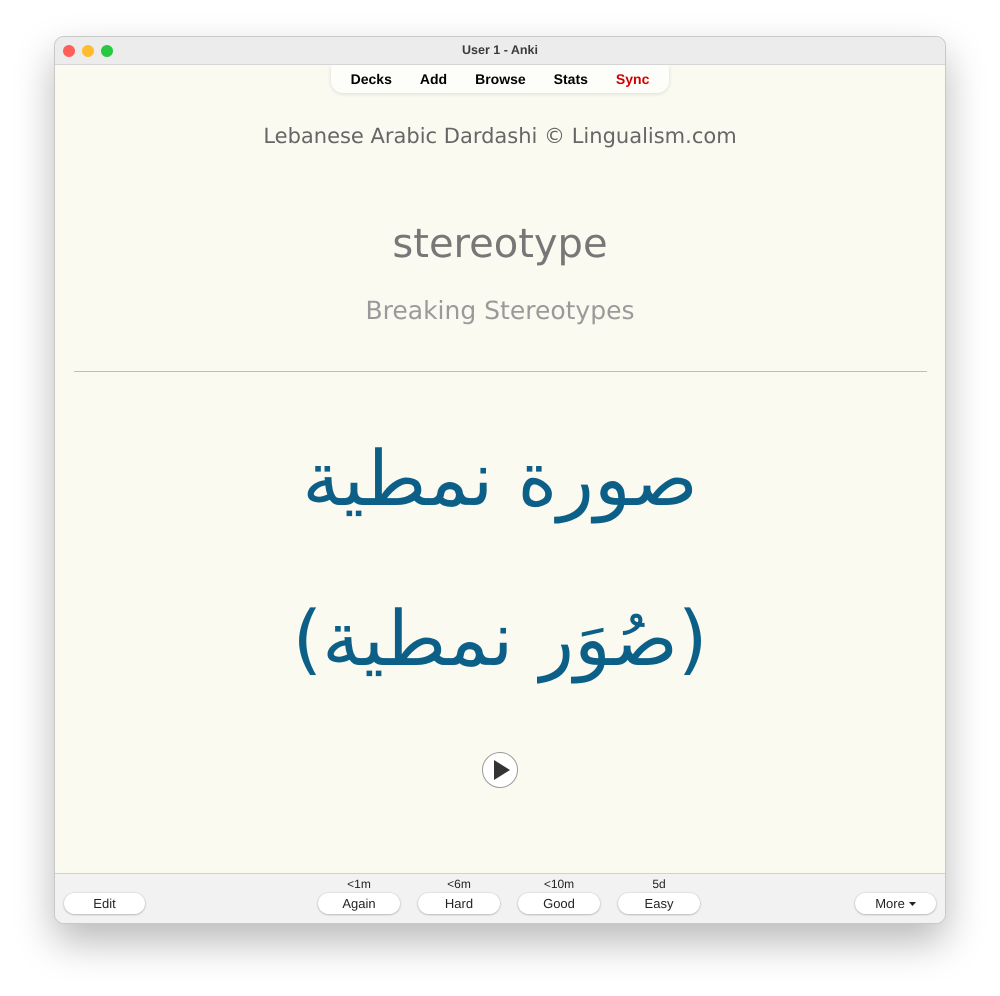  What do you see at coordinates (500, 310) in the screenshot?
I see `card-context: Breaking Stereotypes` at bounding box center [500, 310].